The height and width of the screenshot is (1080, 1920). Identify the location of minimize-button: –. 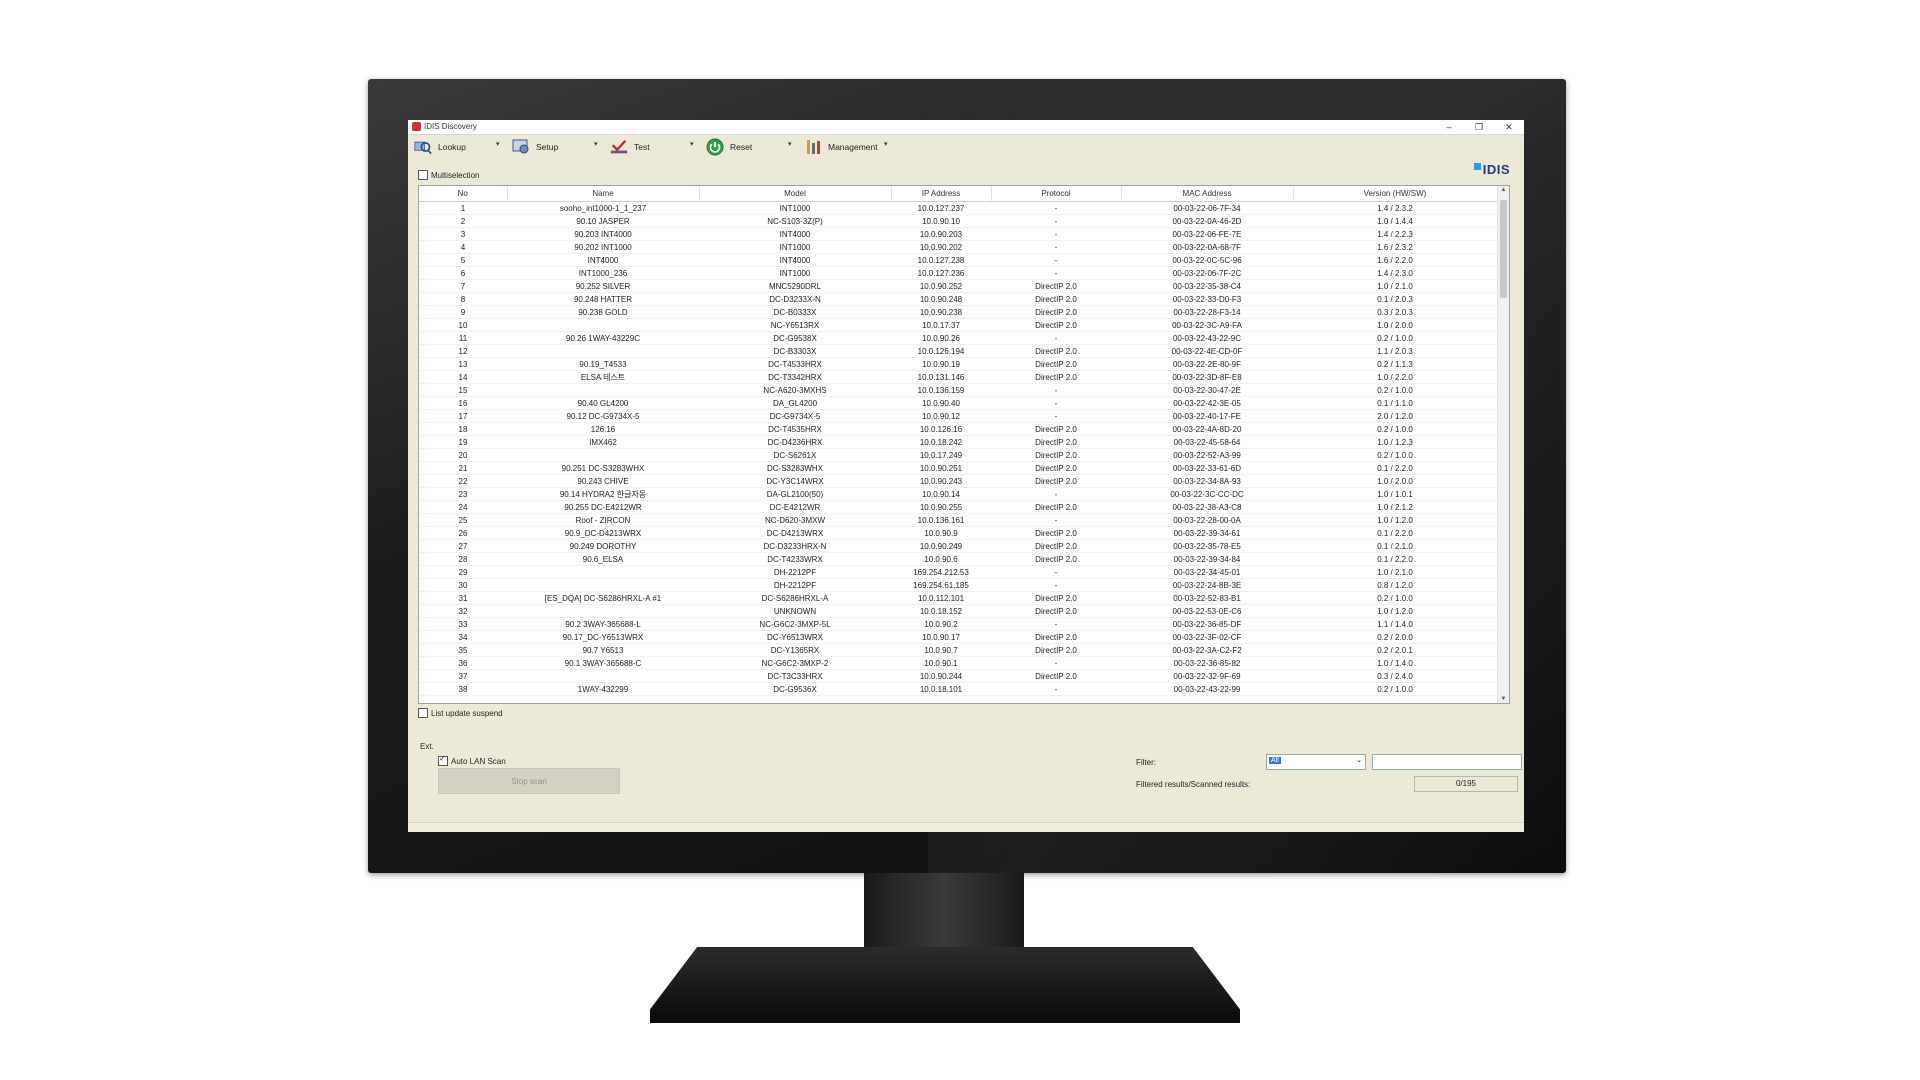
(1449, 127).